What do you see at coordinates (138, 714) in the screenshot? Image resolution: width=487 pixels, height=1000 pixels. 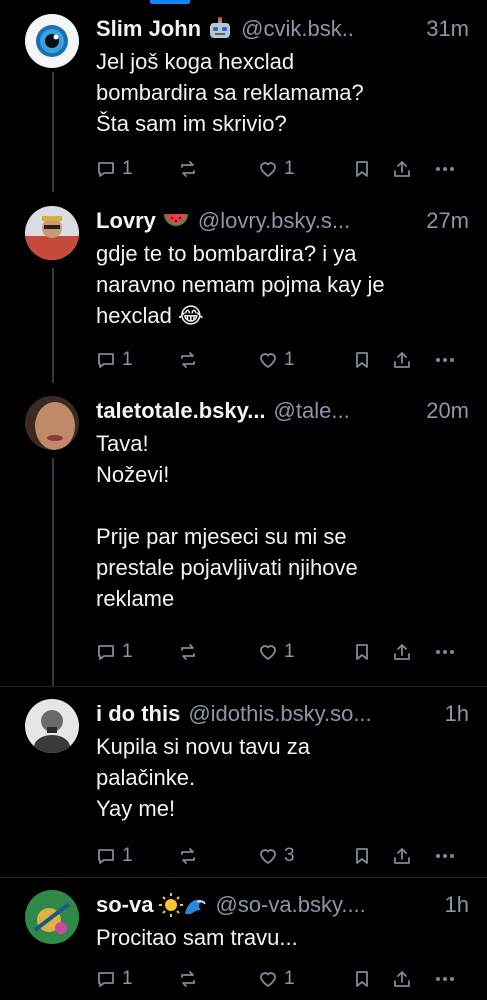 I see `author-name: i do this` at bounding box center [138, 714].